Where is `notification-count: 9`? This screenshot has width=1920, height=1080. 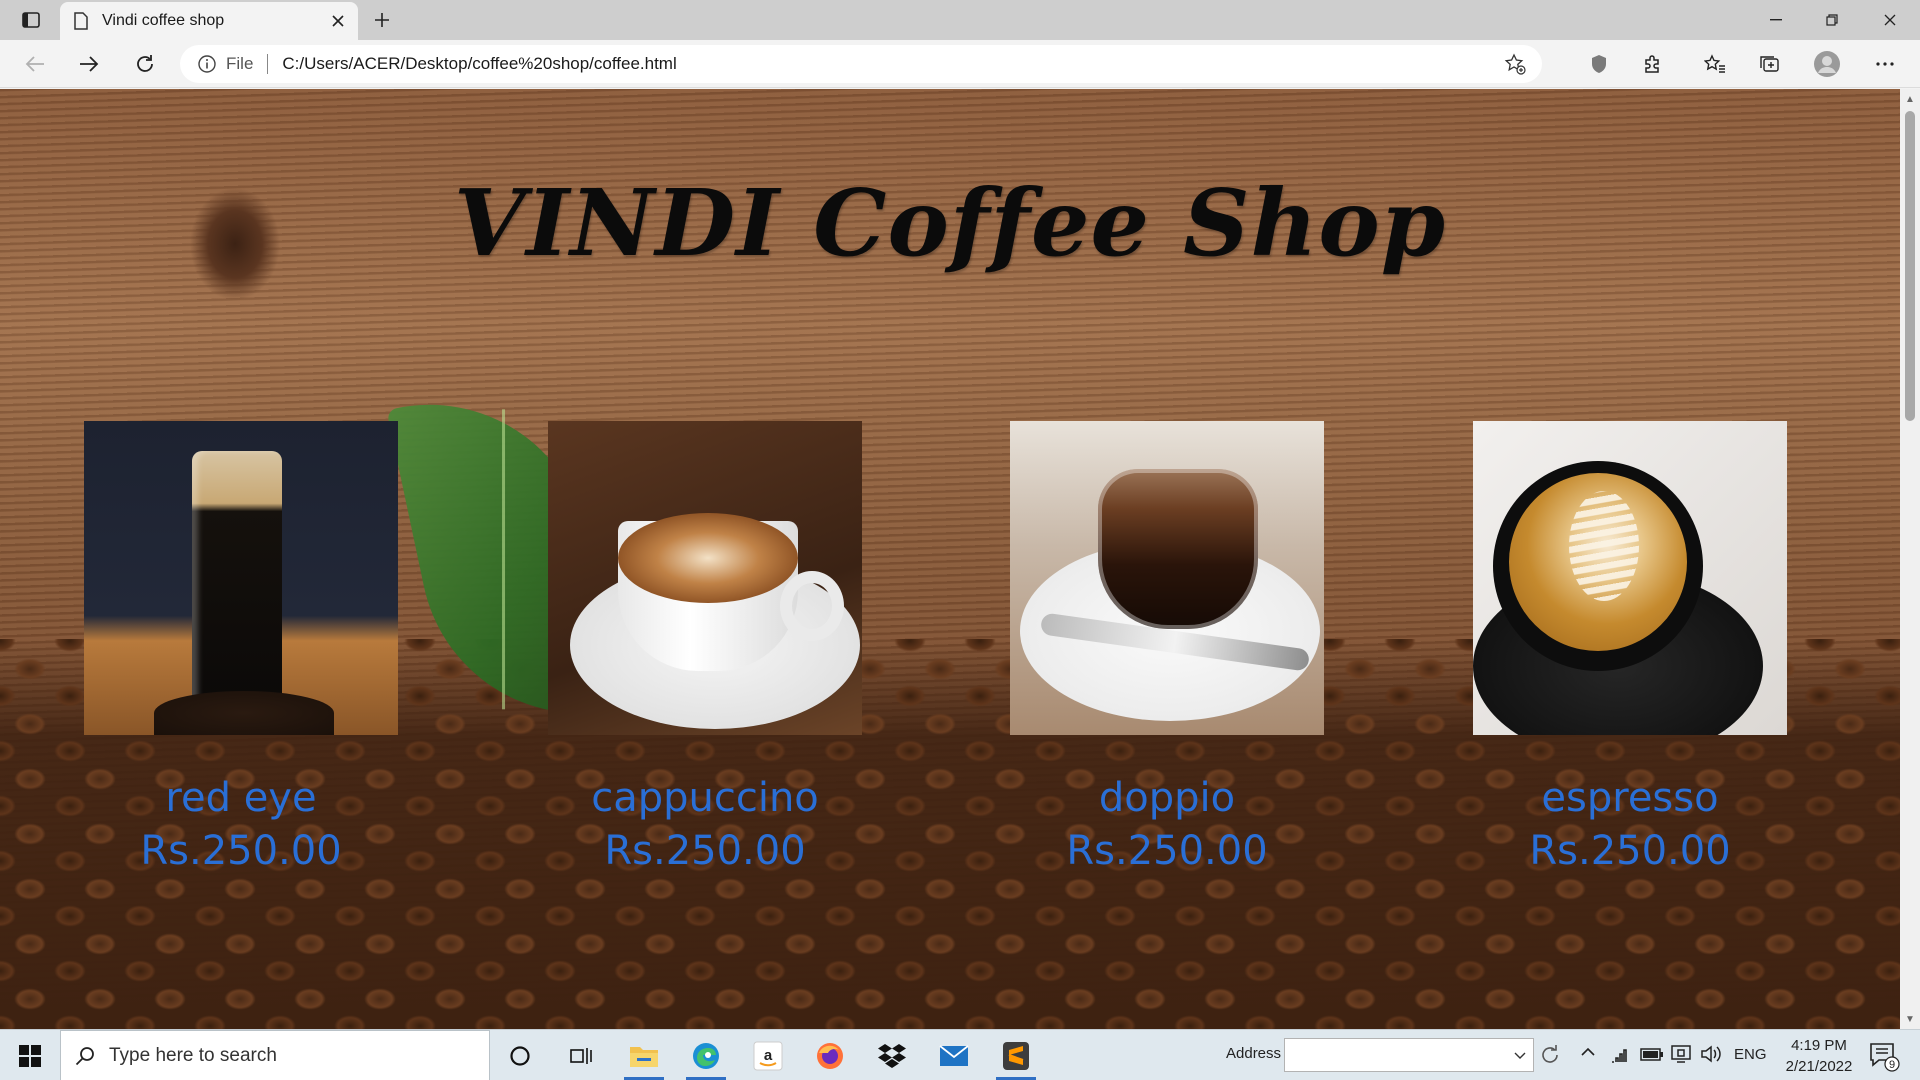 notification-count: 9 is located at coordinates (1892, 1065).